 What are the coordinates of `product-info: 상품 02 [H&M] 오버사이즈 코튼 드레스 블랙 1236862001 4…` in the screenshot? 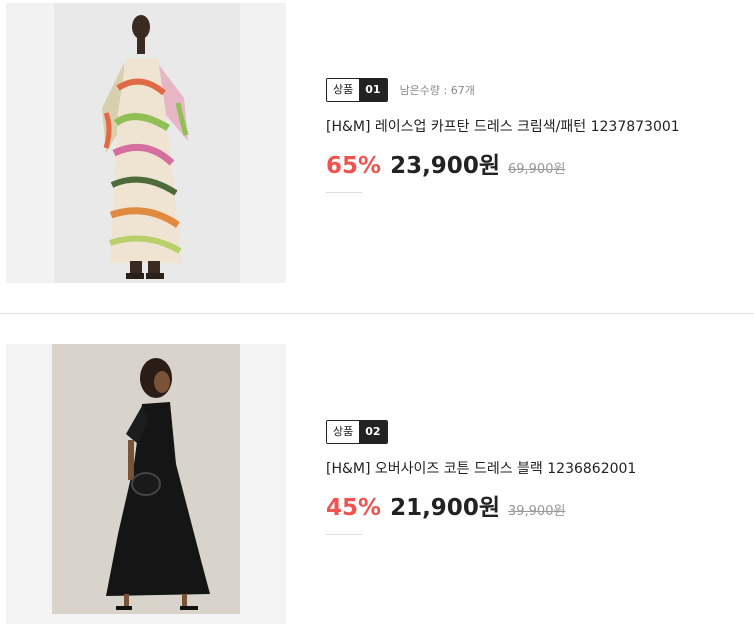 It's located at (481, 477).